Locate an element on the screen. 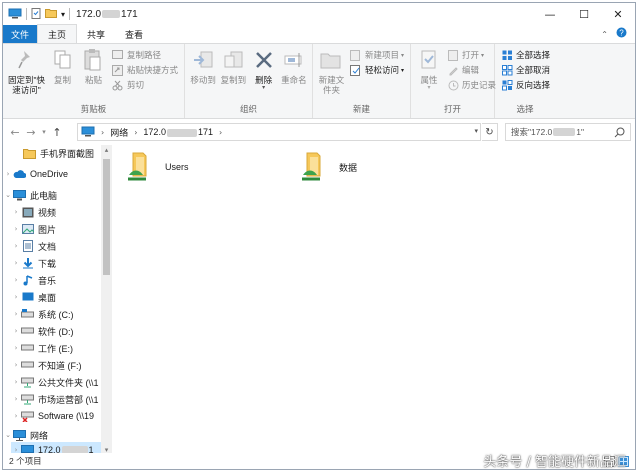  nav-scrollbar: ▴ ▾ is located at coordinates (106, 300).